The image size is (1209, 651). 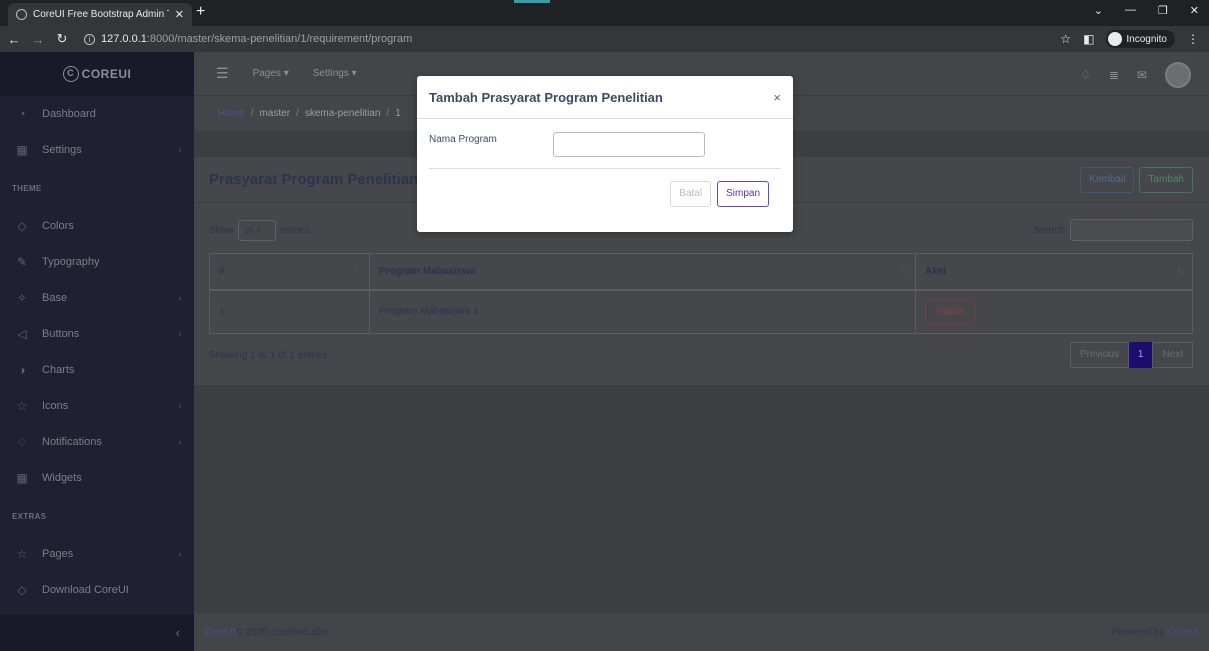 What do you see at coordinates (97, 226) in the screenshot?
I see `sidebar-item-colors: ◇ Colors` at bounding box center [97, 226].